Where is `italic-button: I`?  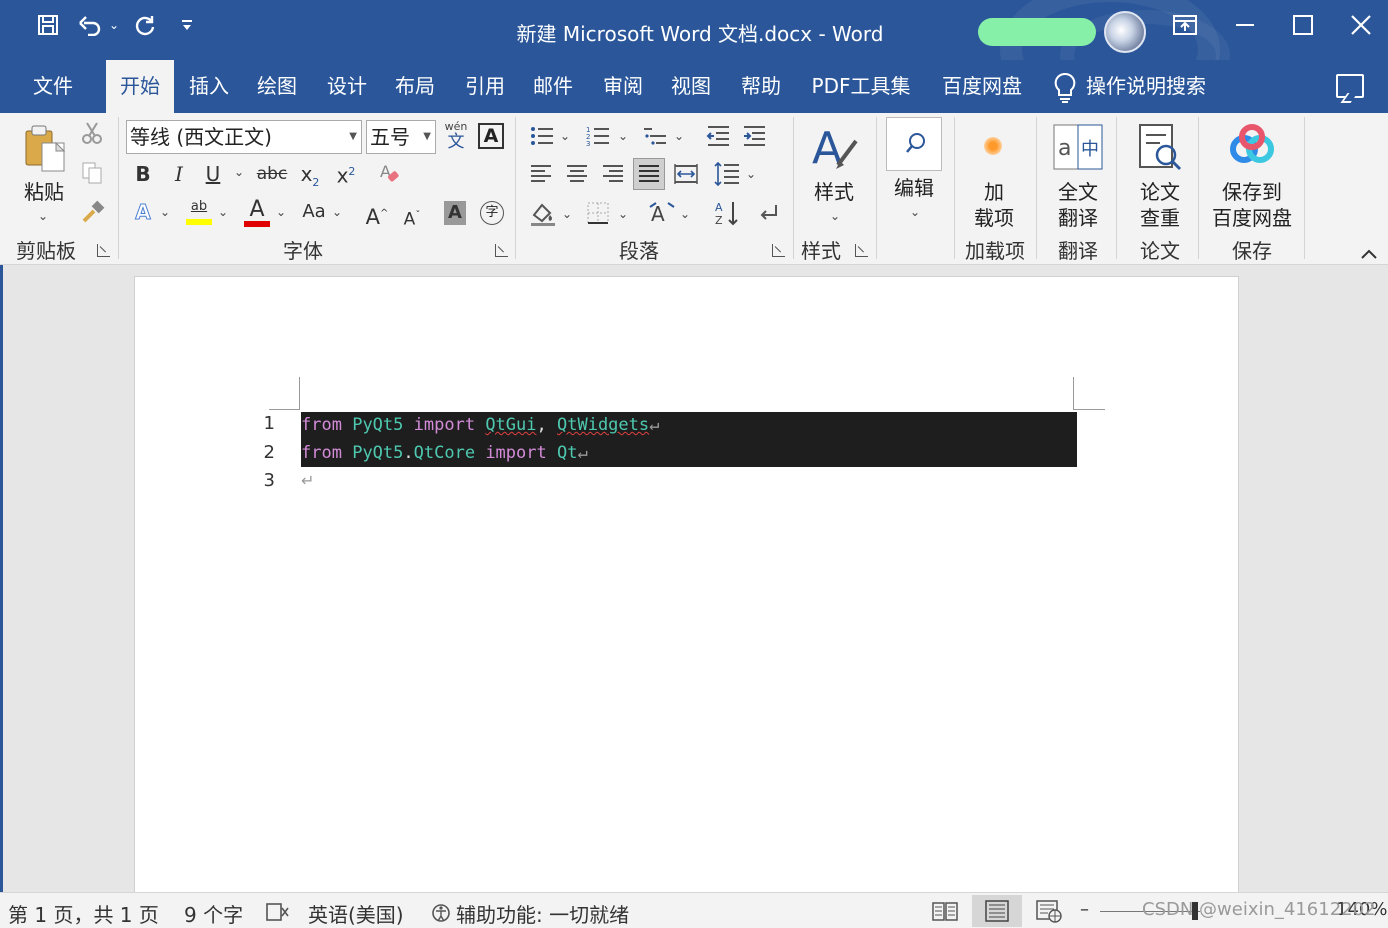
italic-button: I is located at coordinates (179, 174).